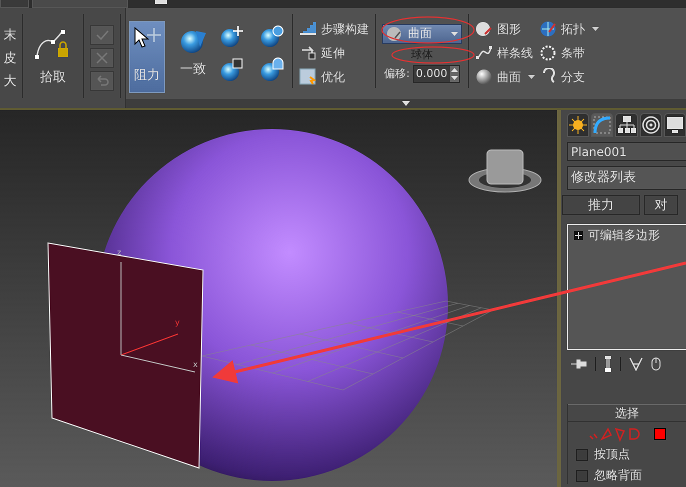 The image size is (686, 487). What do you see at coordinates (334, 29) in the screenshot?
I see `ribbon-tool-button: 步骤构建` at bounding box center [334, 29].